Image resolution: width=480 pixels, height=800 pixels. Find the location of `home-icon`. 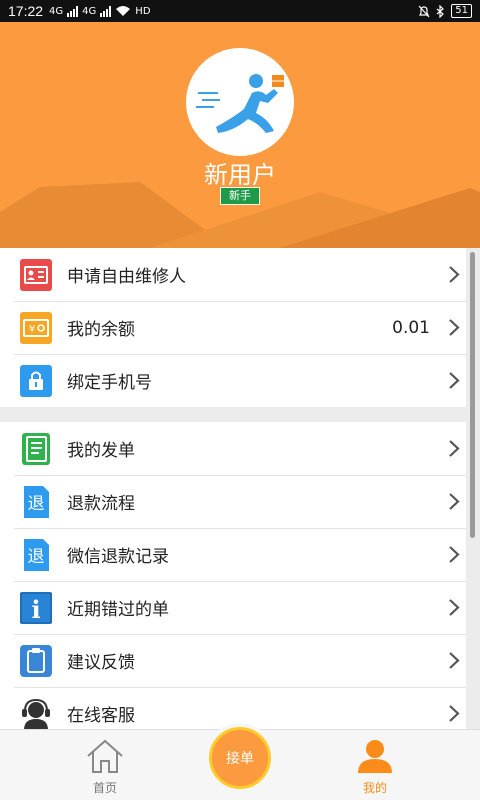

home-icon is located at coordinates (105, 756).